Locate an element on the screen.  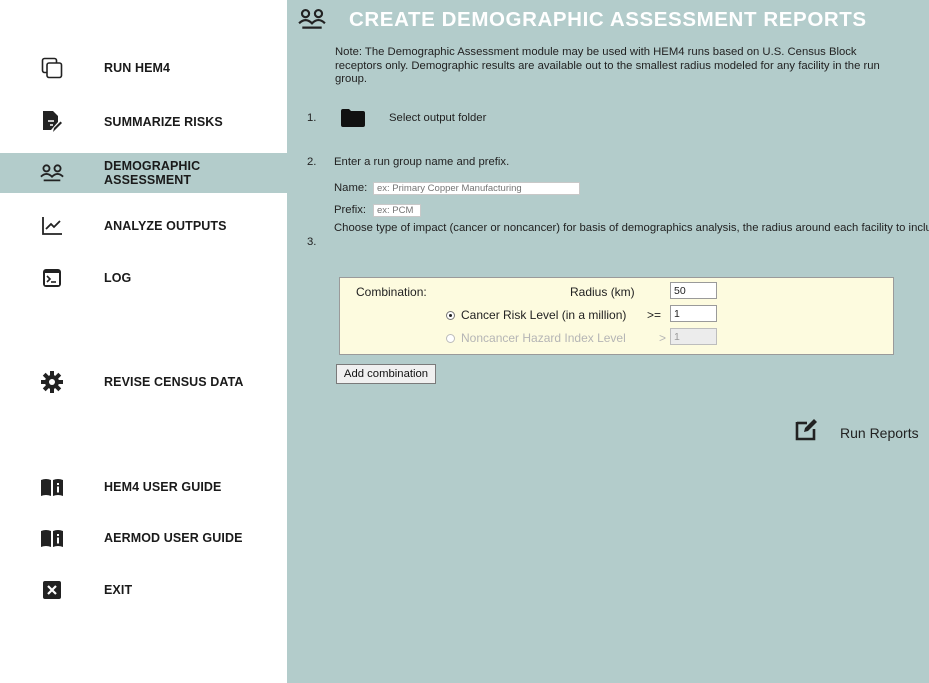
noncancer-operator: > is located at coordinates (663, 338).